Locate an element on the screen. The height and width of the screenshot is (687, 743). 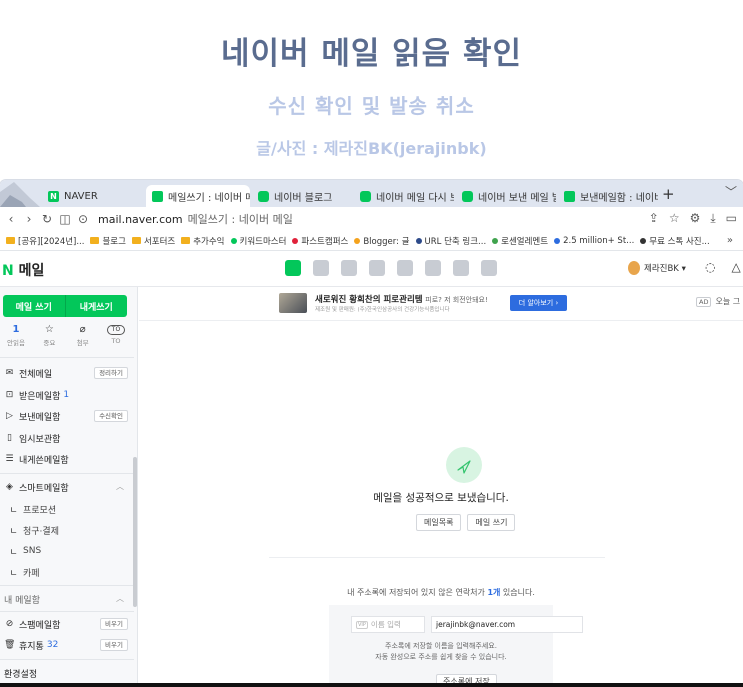
tidy-up-button: 정리하기 is located at coordinates (111, 373).